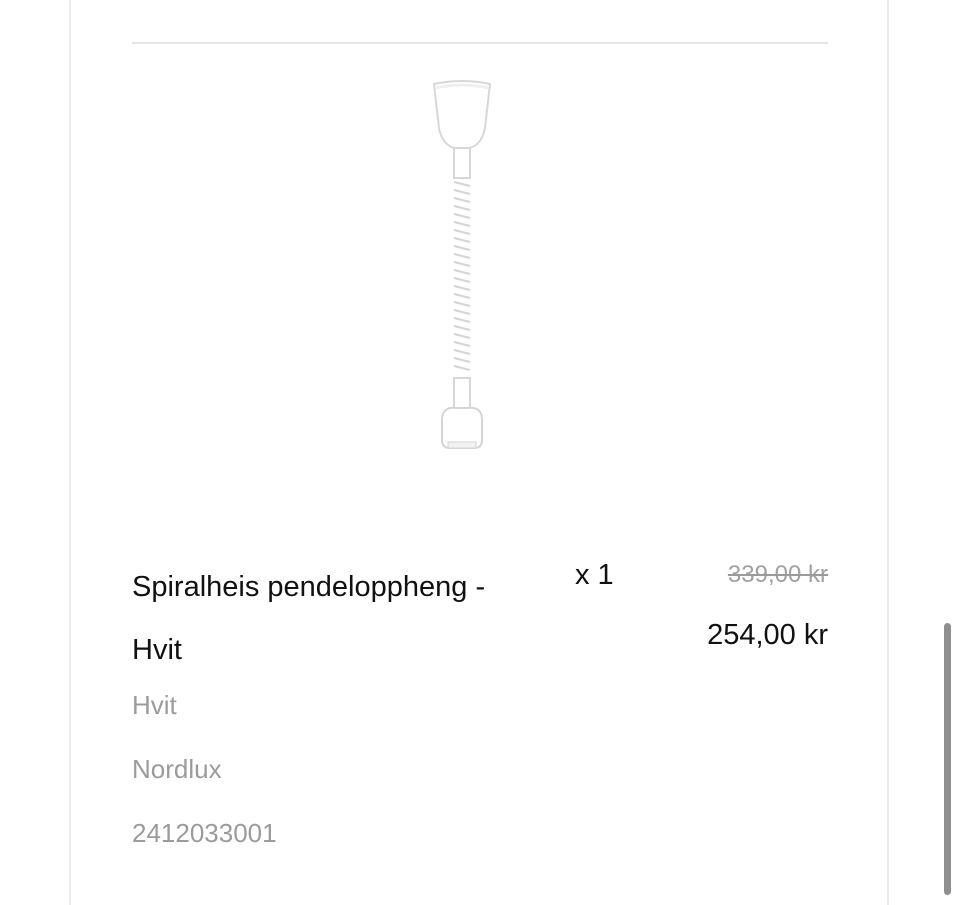 This screenshot has width=960, height=905. What do you see at coordinates (480, 43) in the screenshot?
I see `section-divider` at bounding box center [480, 43].